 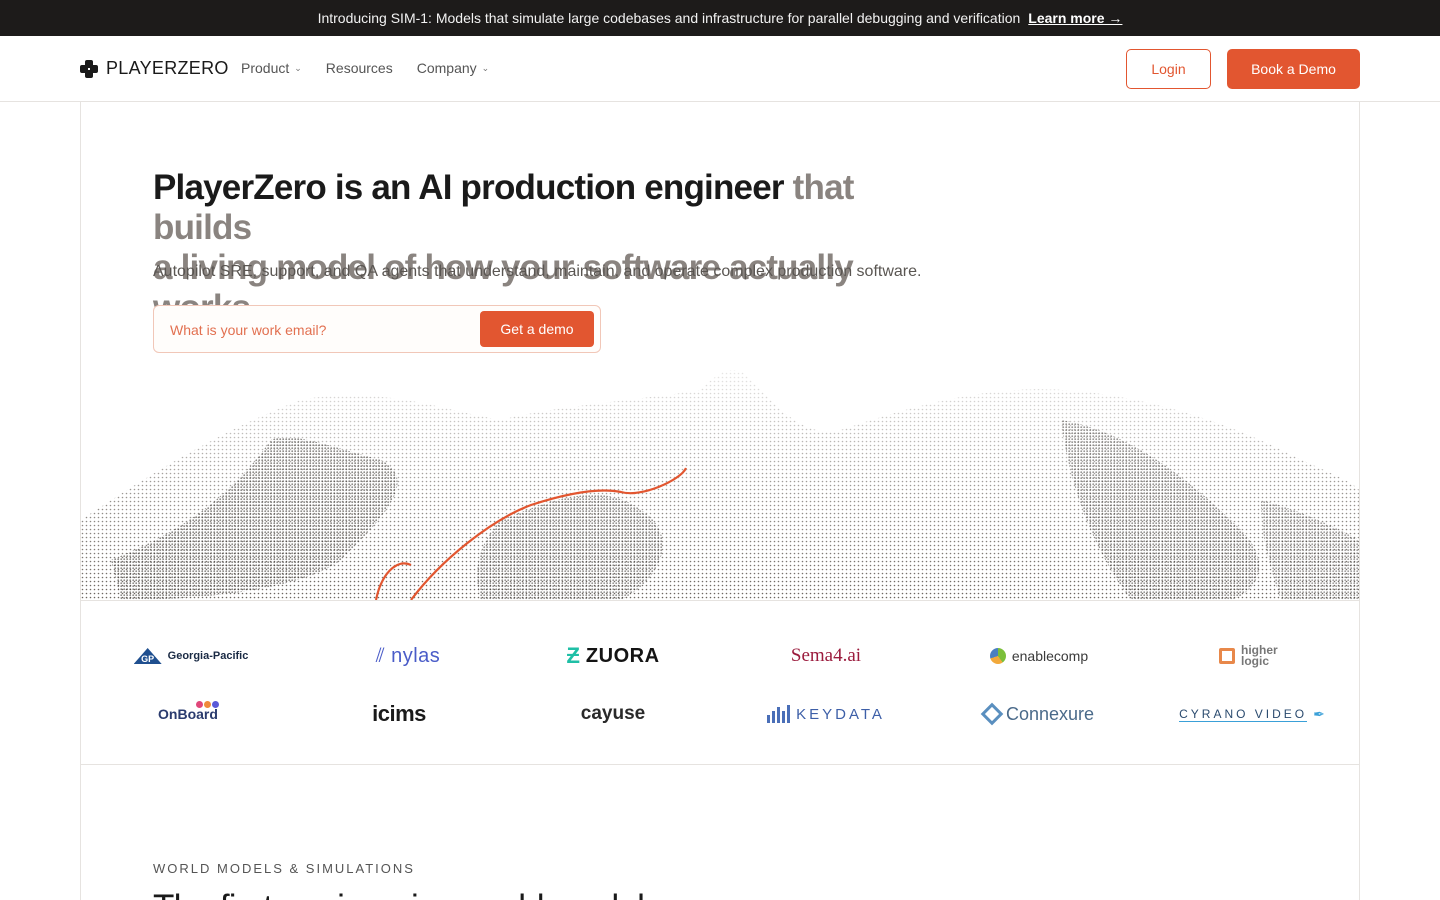 I want to click on logo-zuora: Ƶ ZUORA, so click(x=613, y=656).